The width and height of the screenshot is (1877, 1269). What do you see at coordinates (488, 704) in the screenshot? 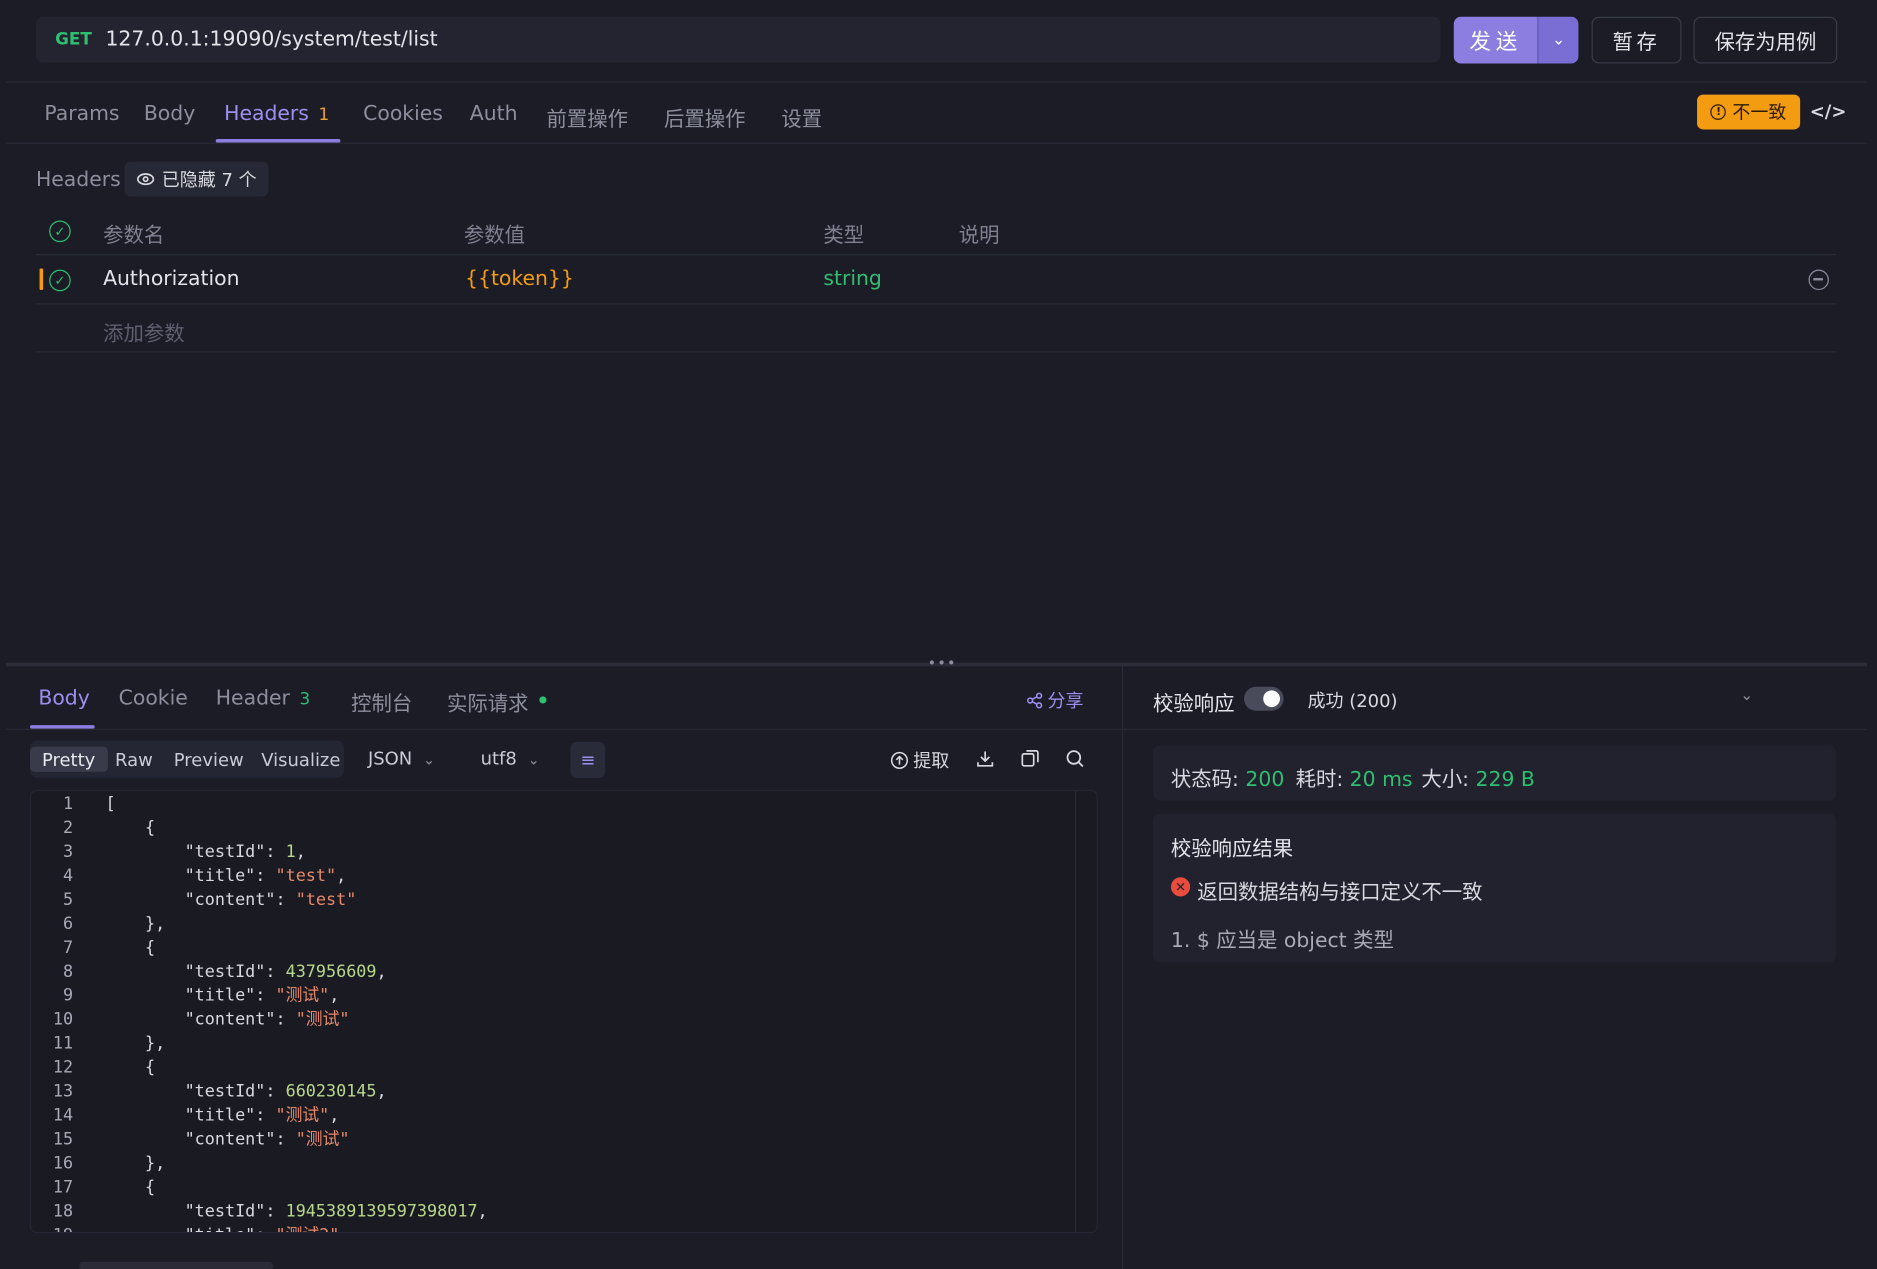
I see `tab-actual-request-label: 实际请求` at bounding box center [488, 704].